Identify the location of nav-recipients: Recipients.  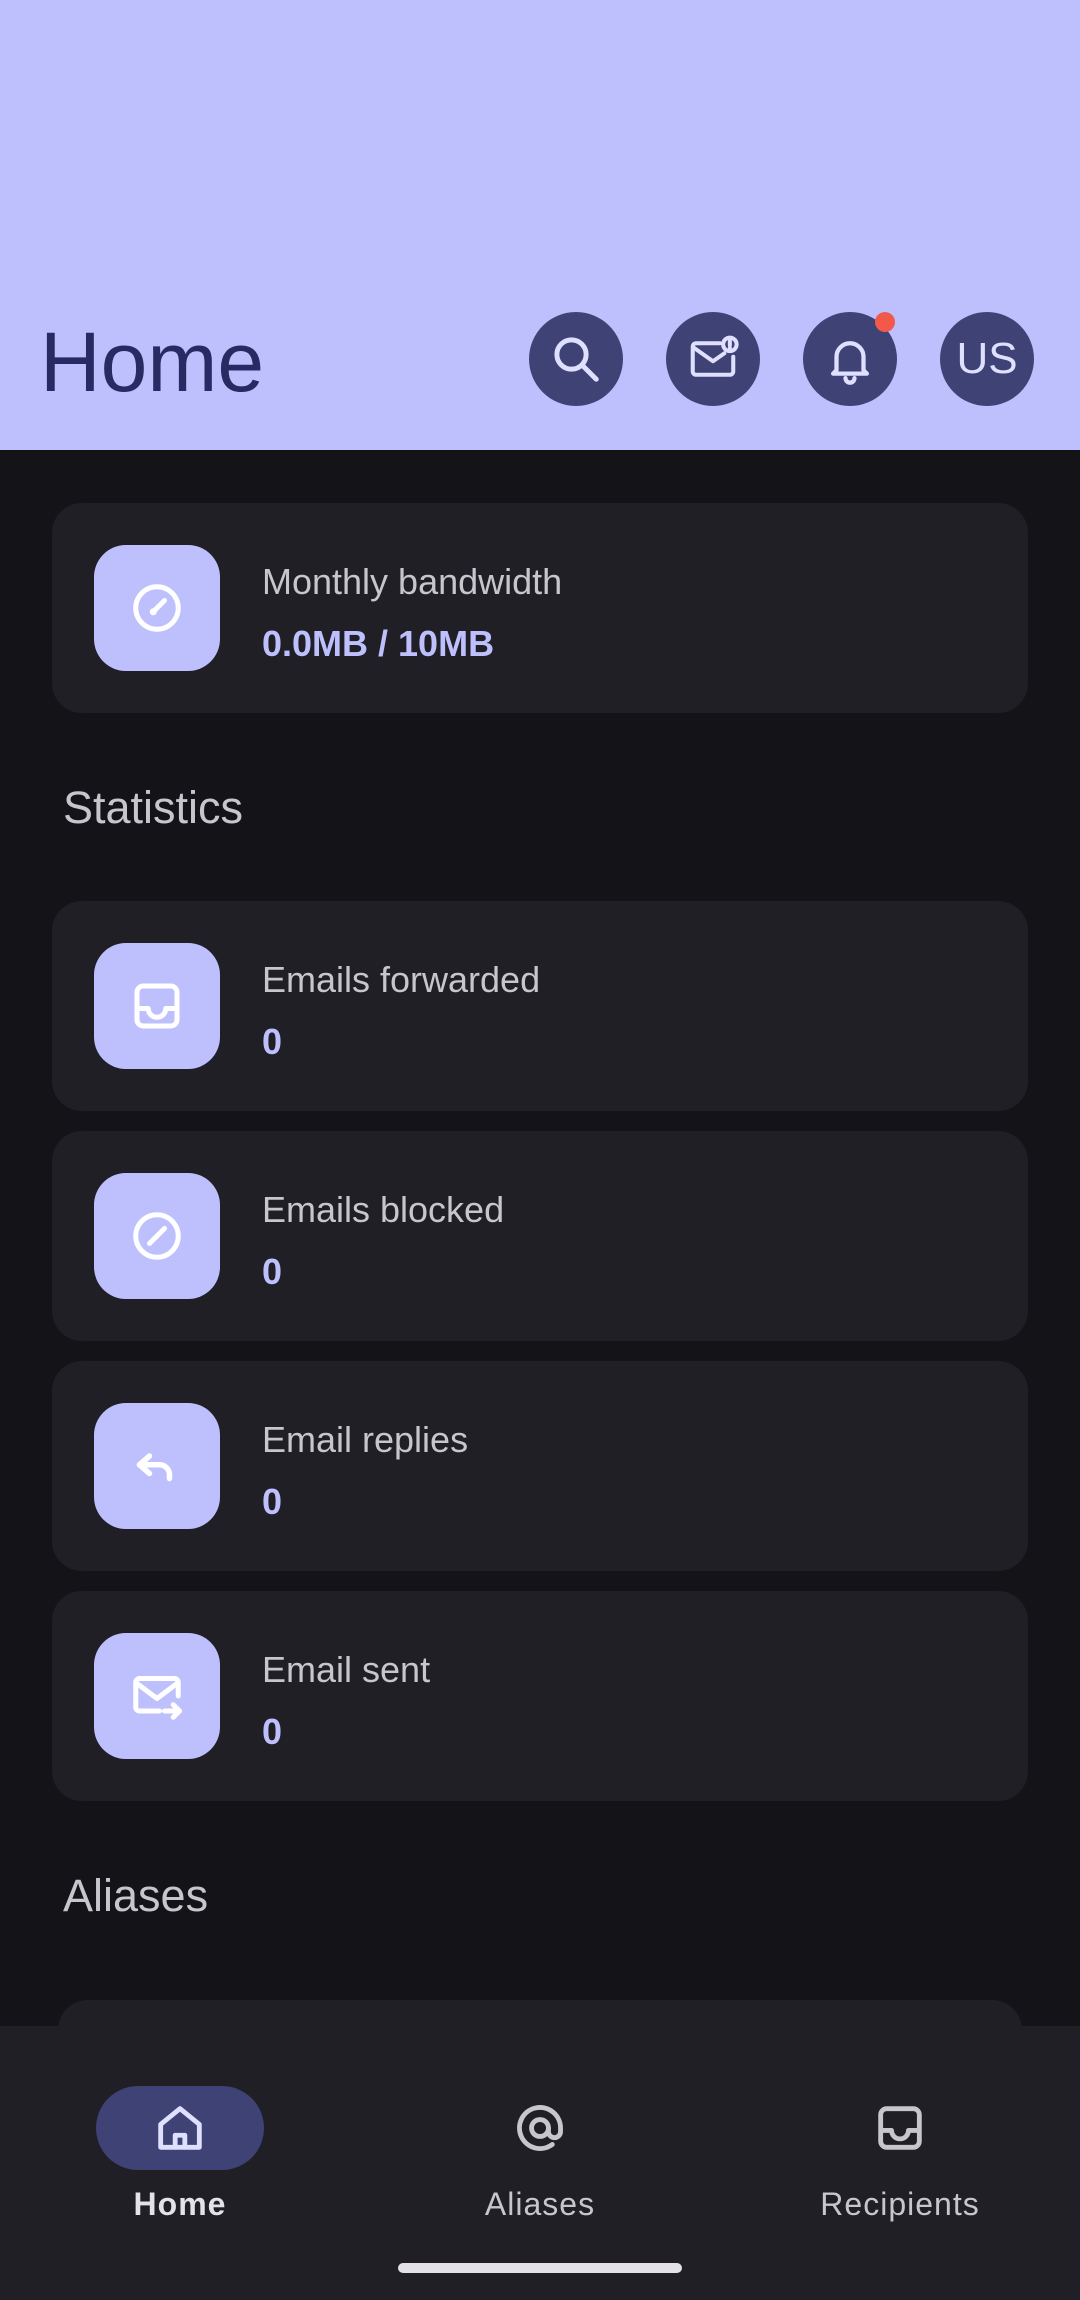
(900, 2140).